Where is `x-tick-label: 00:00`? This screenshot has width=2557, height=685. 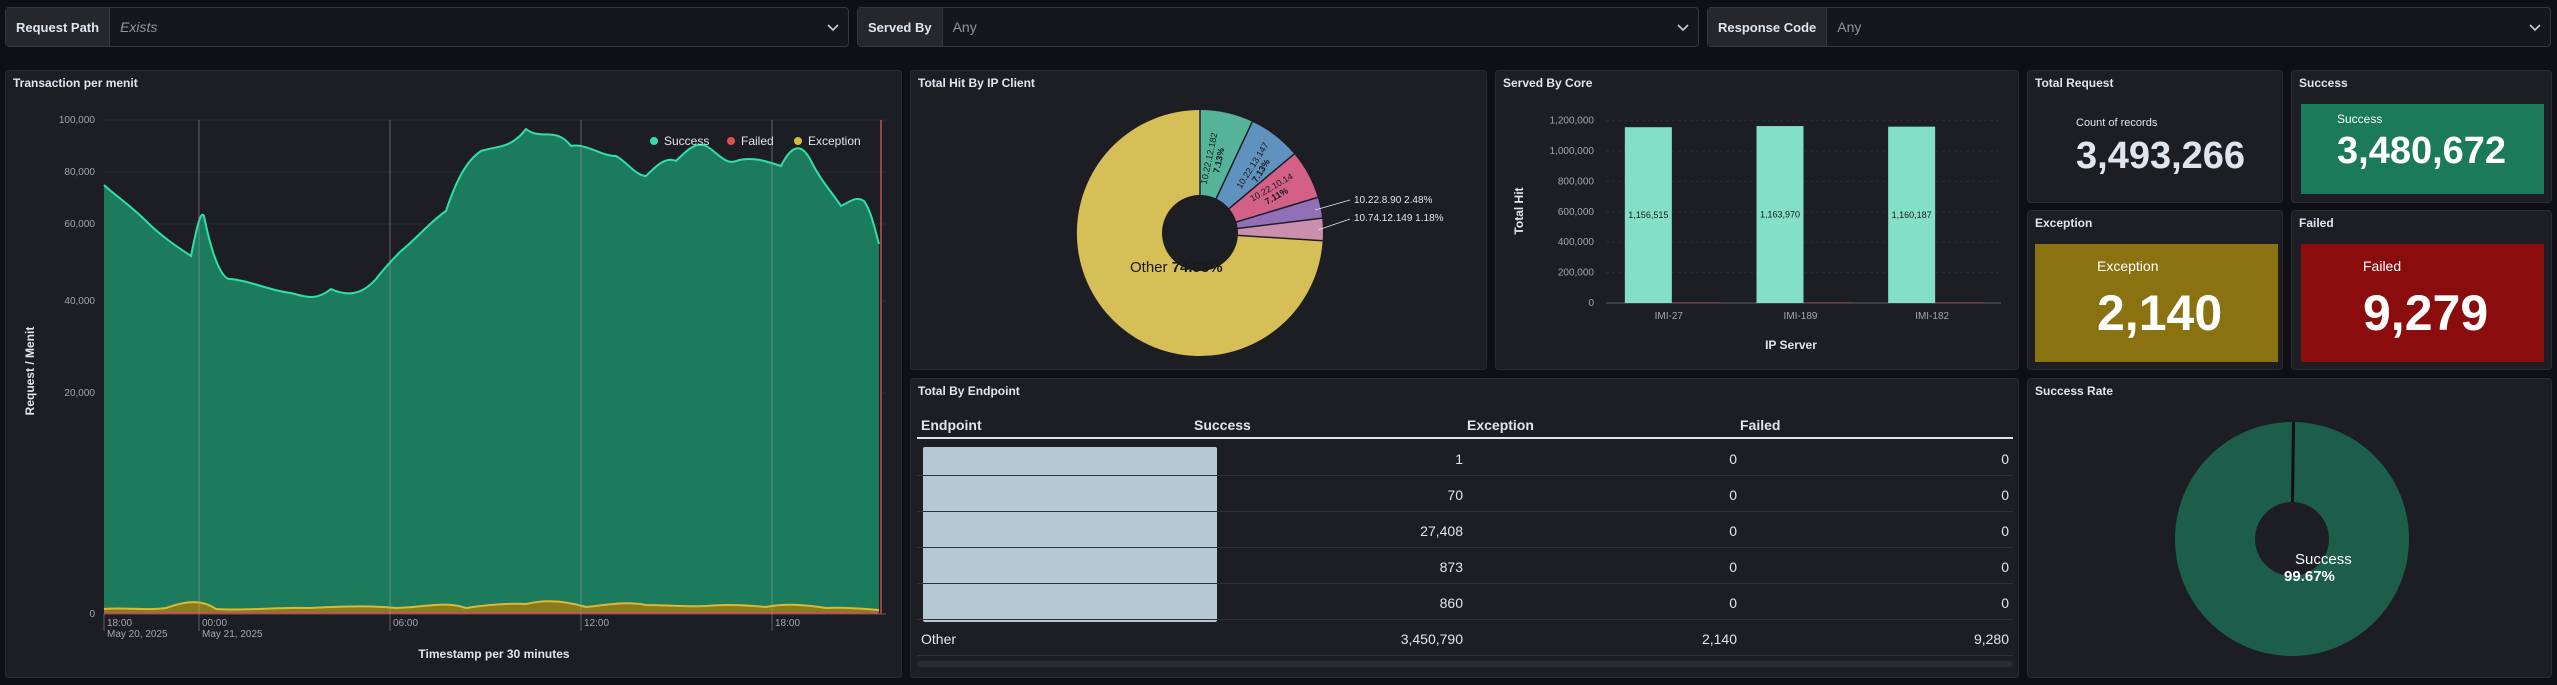 x-tick-label: 00:00 is located at coordinates (214, 623).